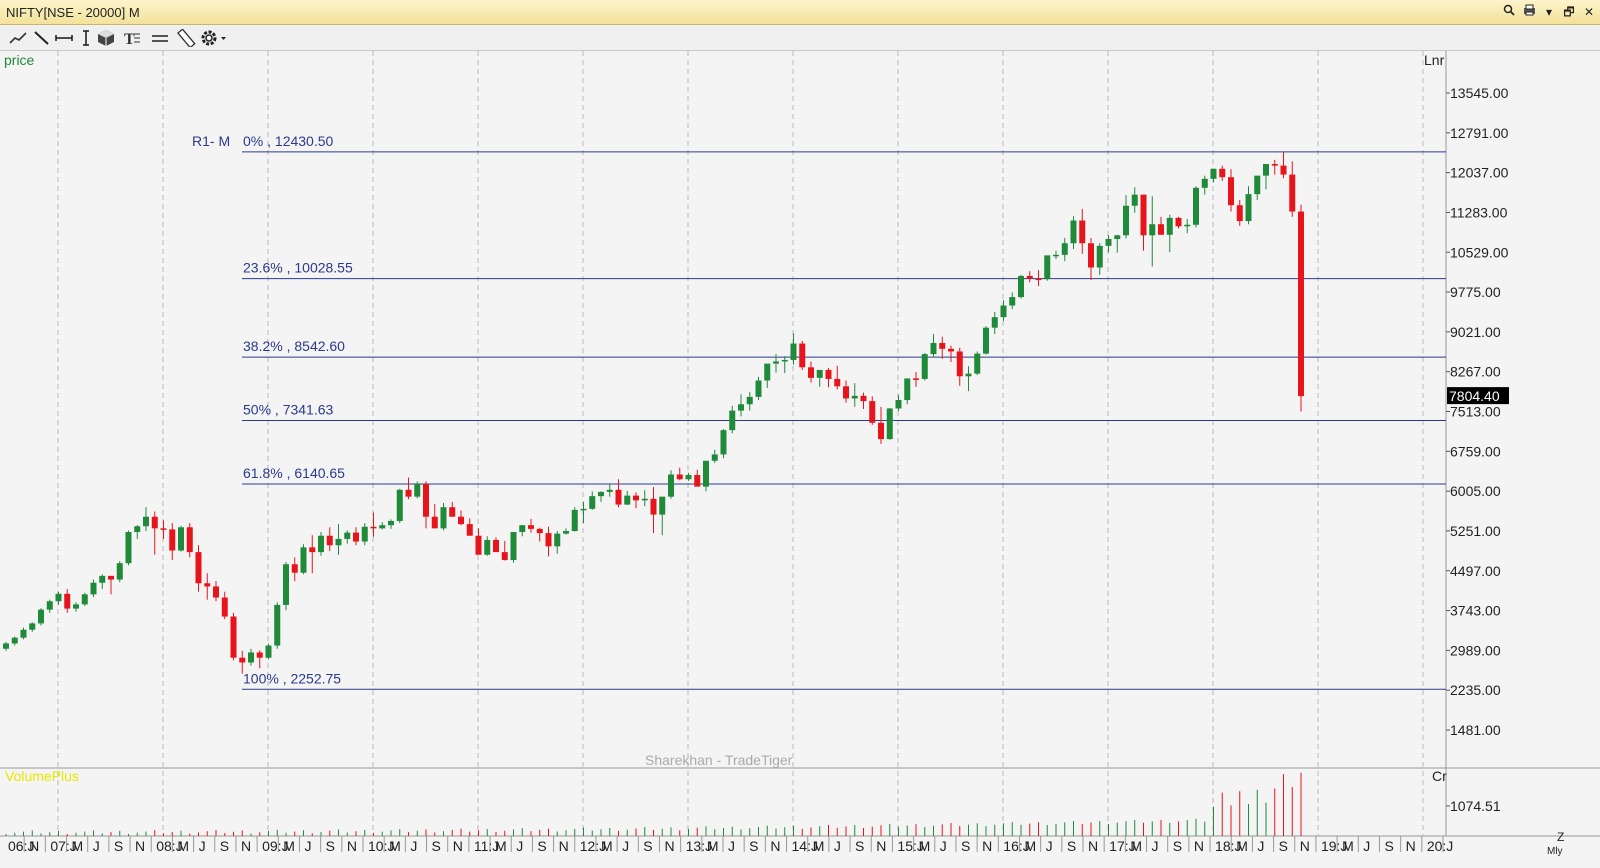  What do you see at coordinates (214, 38) in the screenshot?
I see `settings-gear-icon` at bounding box center [214, 38].